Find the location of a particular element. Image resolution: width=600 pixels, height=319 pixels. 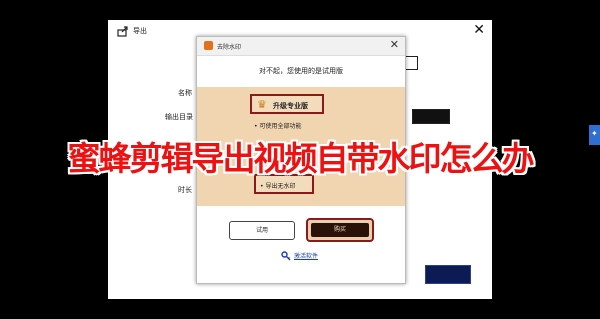

output-dir-field is located at coordinates (431, 116).